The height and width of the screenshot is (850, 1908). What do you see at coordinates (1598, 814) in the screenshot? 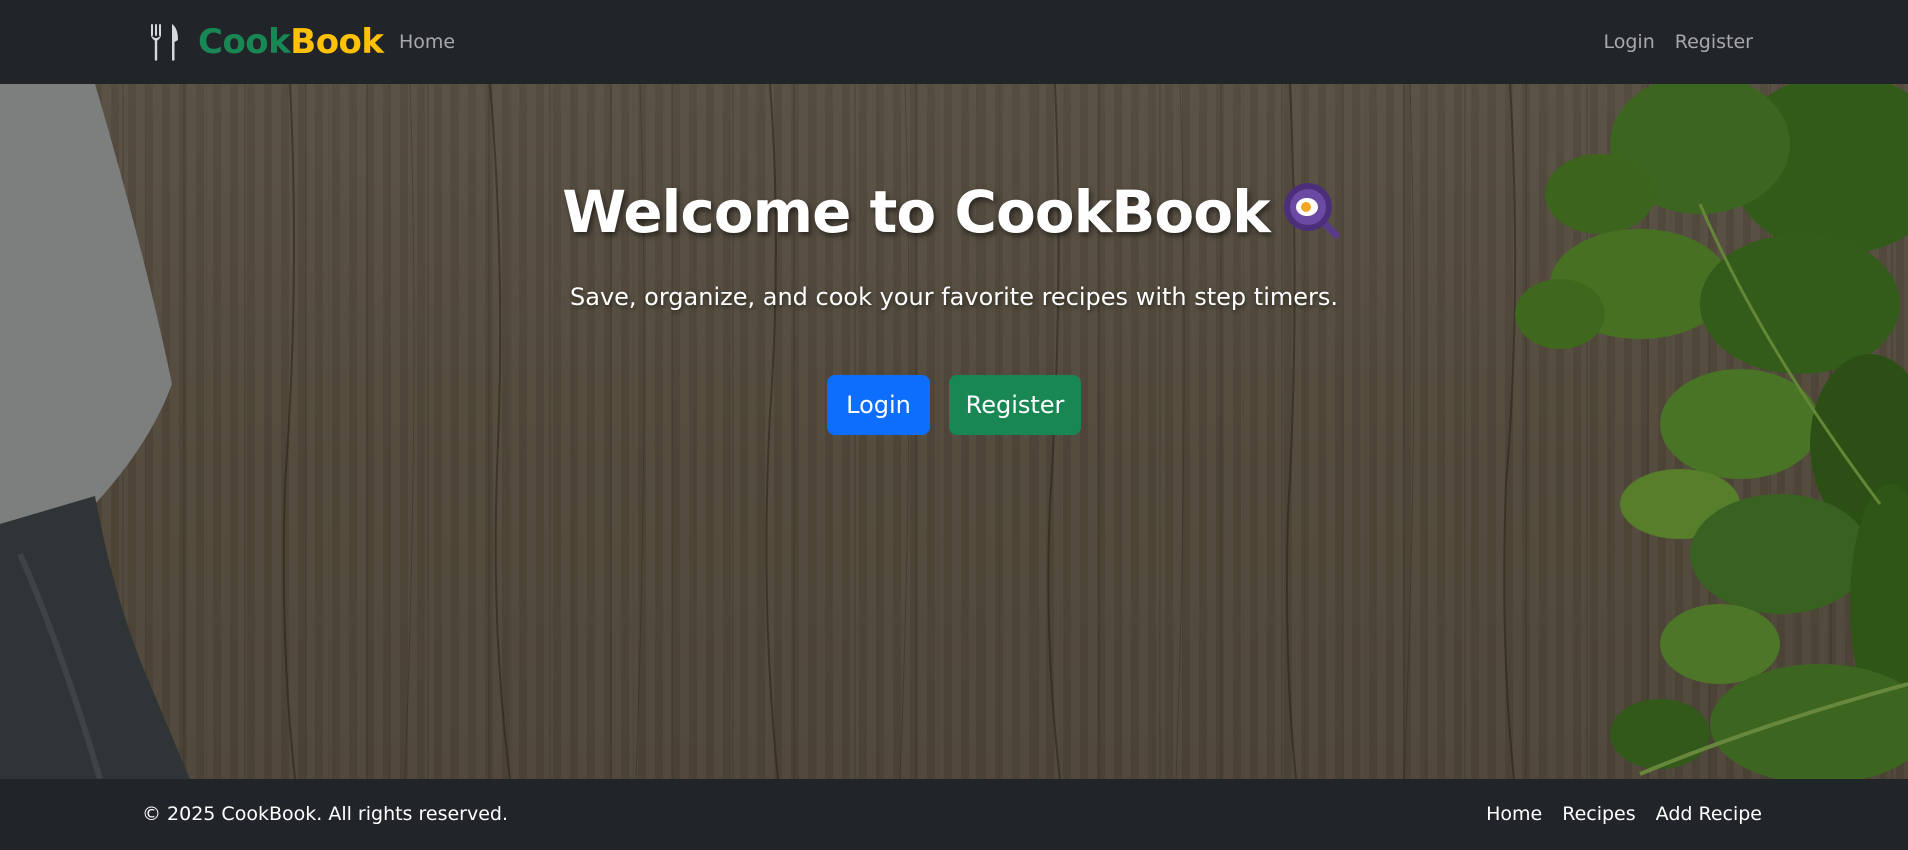
I see `footer-link-recipes: Recipes` at bounding box center [1598, 814].